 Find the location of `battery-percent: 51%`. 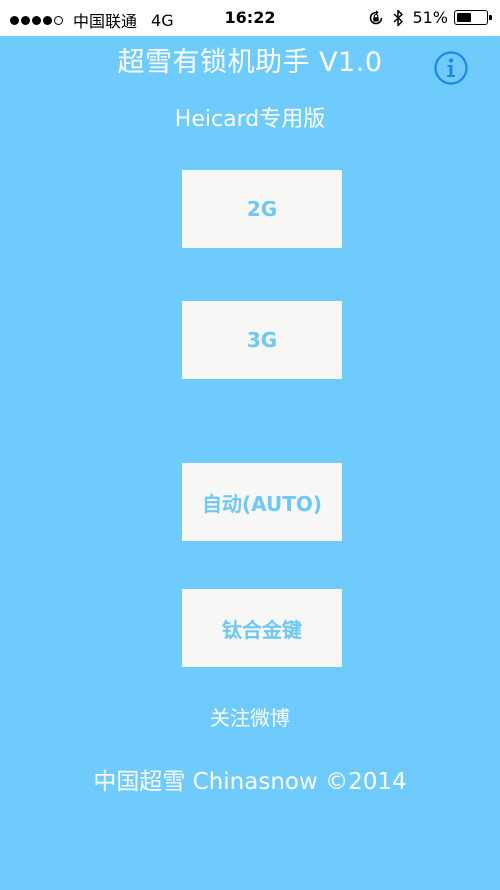

battery-percent: 51% is located at coordinates (430, 17).